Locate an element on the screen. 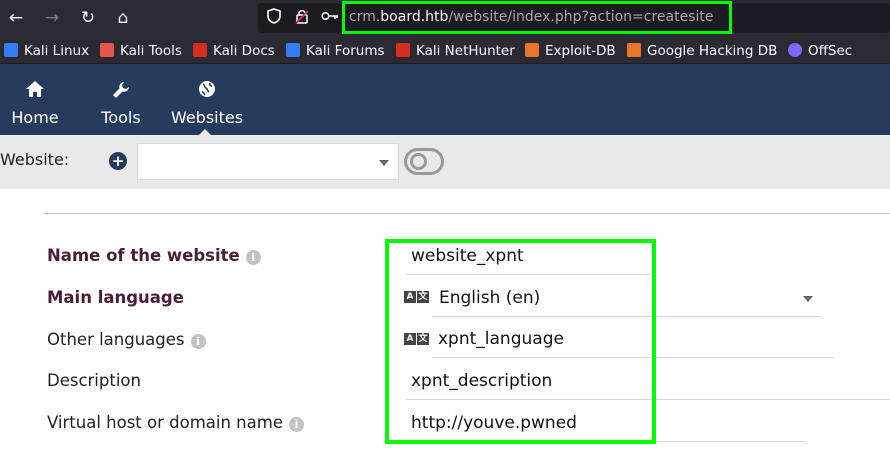 The height and width of the screenshot is (468, 890). bookmark-offsec: OffSec is located at coordinates (820, 51).